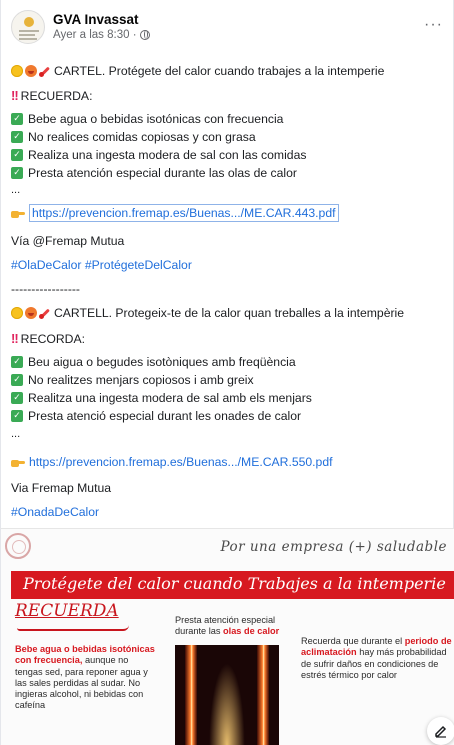 Image resolution: width=454 pixels, height=745 pixels. Describe the element at coordinates (101, 265) in the screenshot. I see `hashtags: #OlaDeCalor #ProtégeteDelCalor` at that location.